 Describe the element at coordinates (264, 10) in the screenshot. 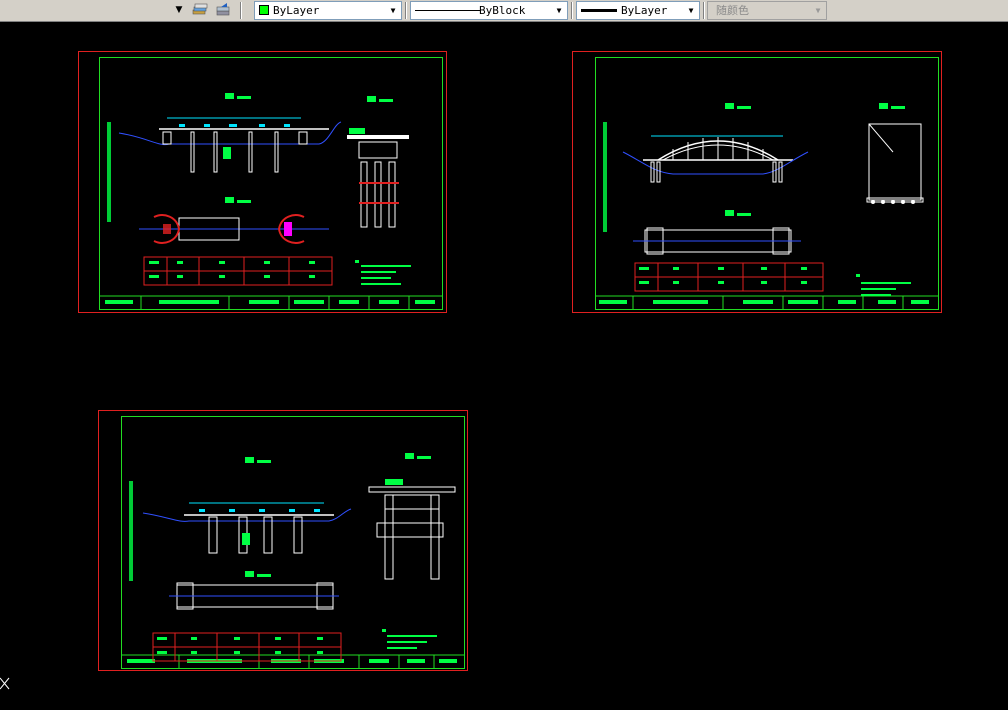

I see `color-swatch` at that location.